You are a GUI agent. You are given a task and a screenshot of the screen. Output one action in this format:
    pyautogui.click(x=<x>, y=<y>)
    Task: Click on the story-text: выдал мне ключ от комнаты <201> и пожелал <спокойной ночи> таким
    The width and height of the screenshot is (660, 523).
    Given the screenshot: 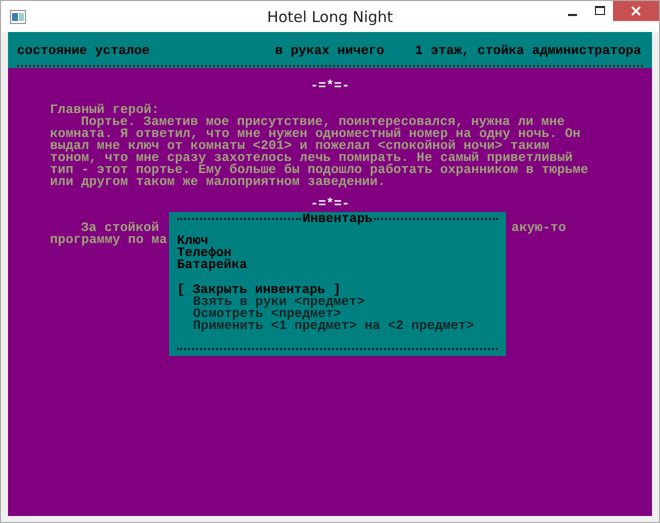 What is the action you would take?
    pyautogui.click(x=300, y=146)
    